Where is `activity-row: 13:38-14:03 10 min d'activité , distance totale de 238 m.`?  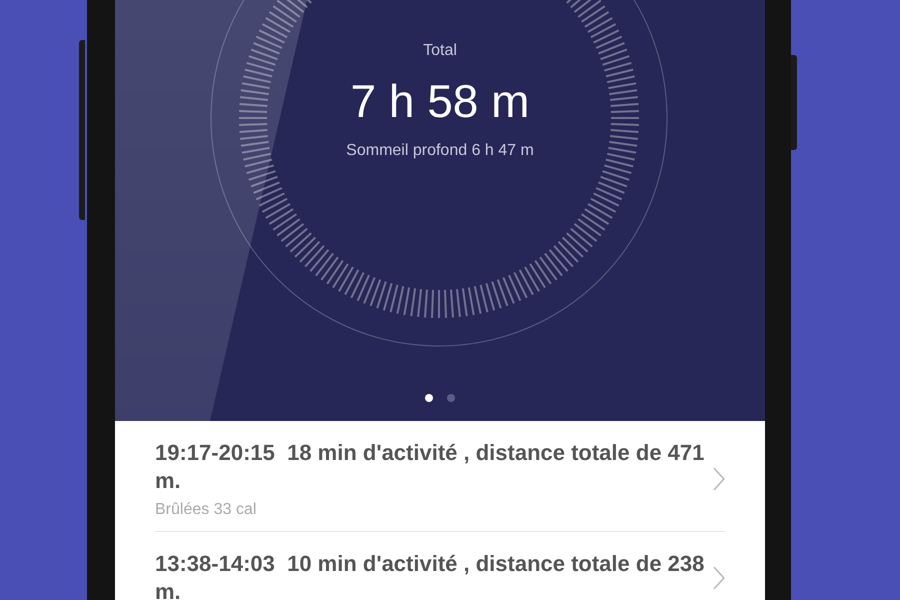 activity-row: 13:38-14:03 10 min d'activité , distance totale de 238 m. is located at coordinates (440, 566).